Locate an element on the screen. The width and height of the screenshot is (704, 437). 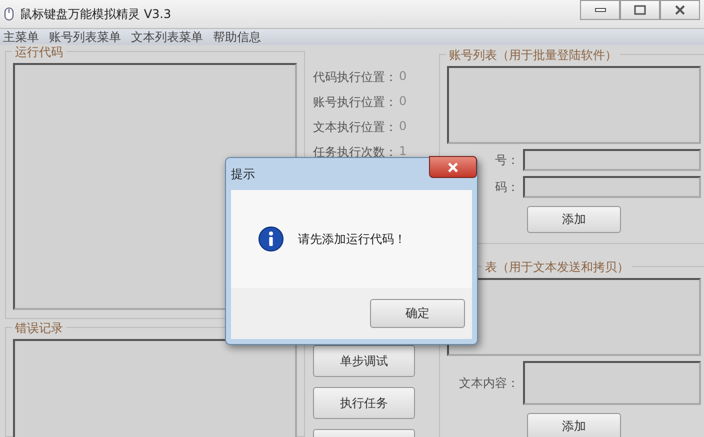
menu-item: 账号列表菜单 is located at coordinates (85, 37).